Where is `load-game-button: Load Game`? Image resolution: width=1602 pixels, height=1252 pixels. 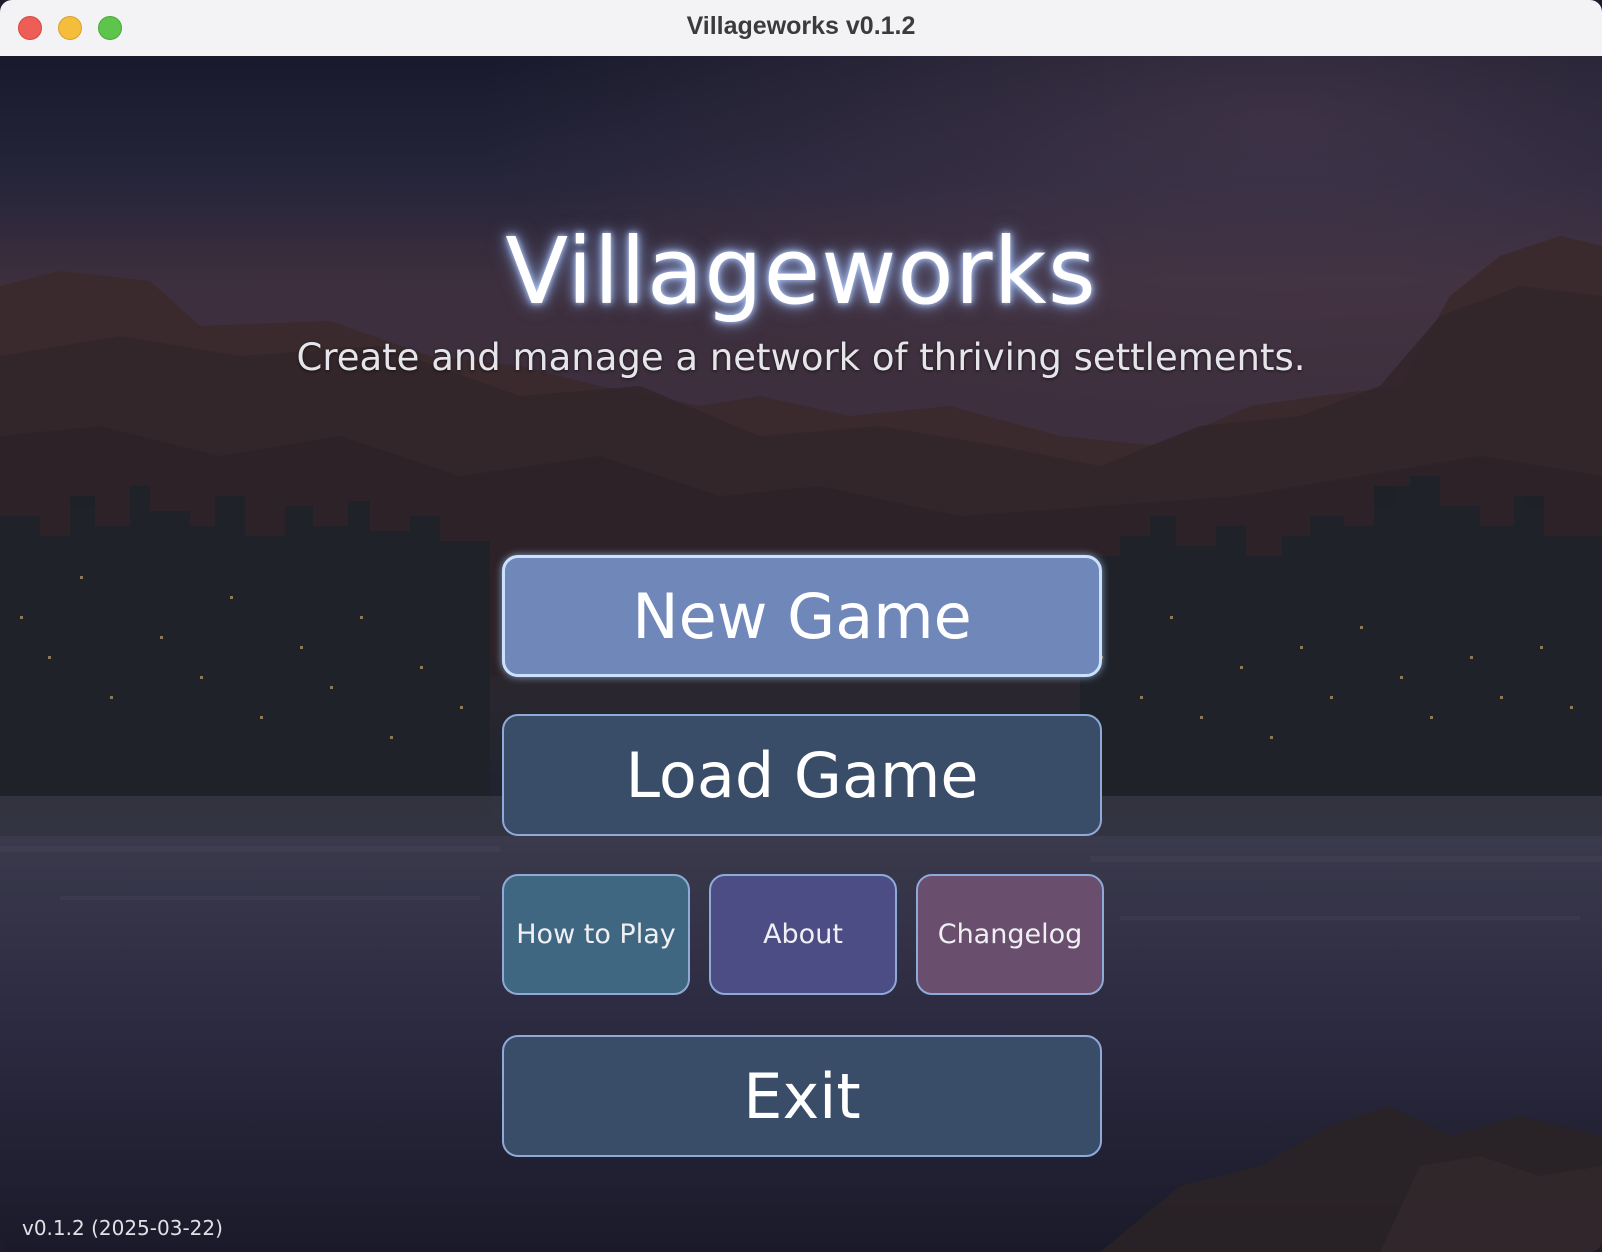
load-game-button: Load Game is located at coordinates (802, 775).